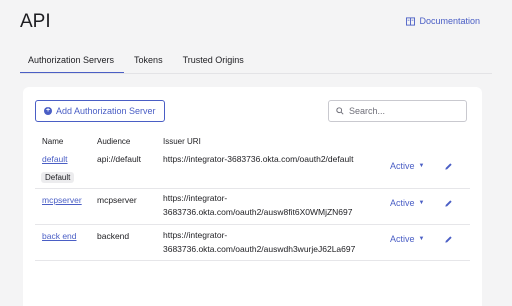 The image size is (512, 306). I want to click on page-title: API, so click(35, 21).